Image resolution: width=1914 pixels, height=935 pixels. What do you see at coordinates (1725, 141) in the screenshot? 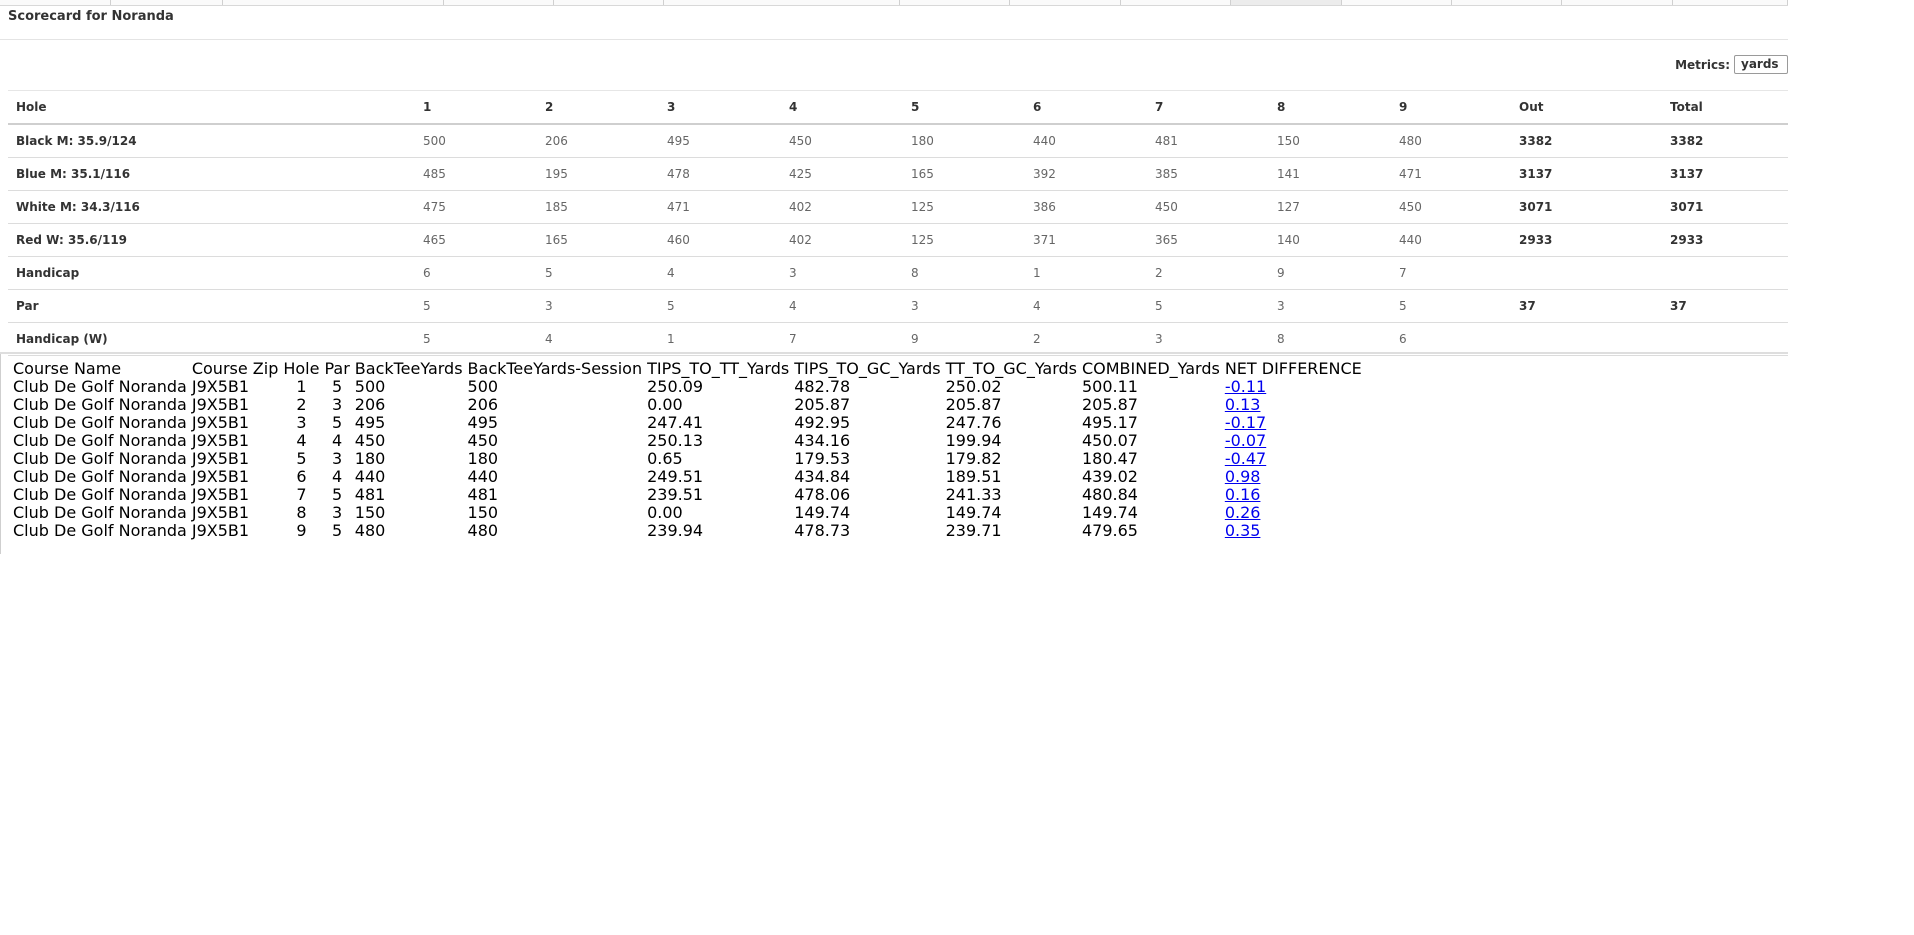
I see `total-cell: 3382` at bounding box center [1725, 141].